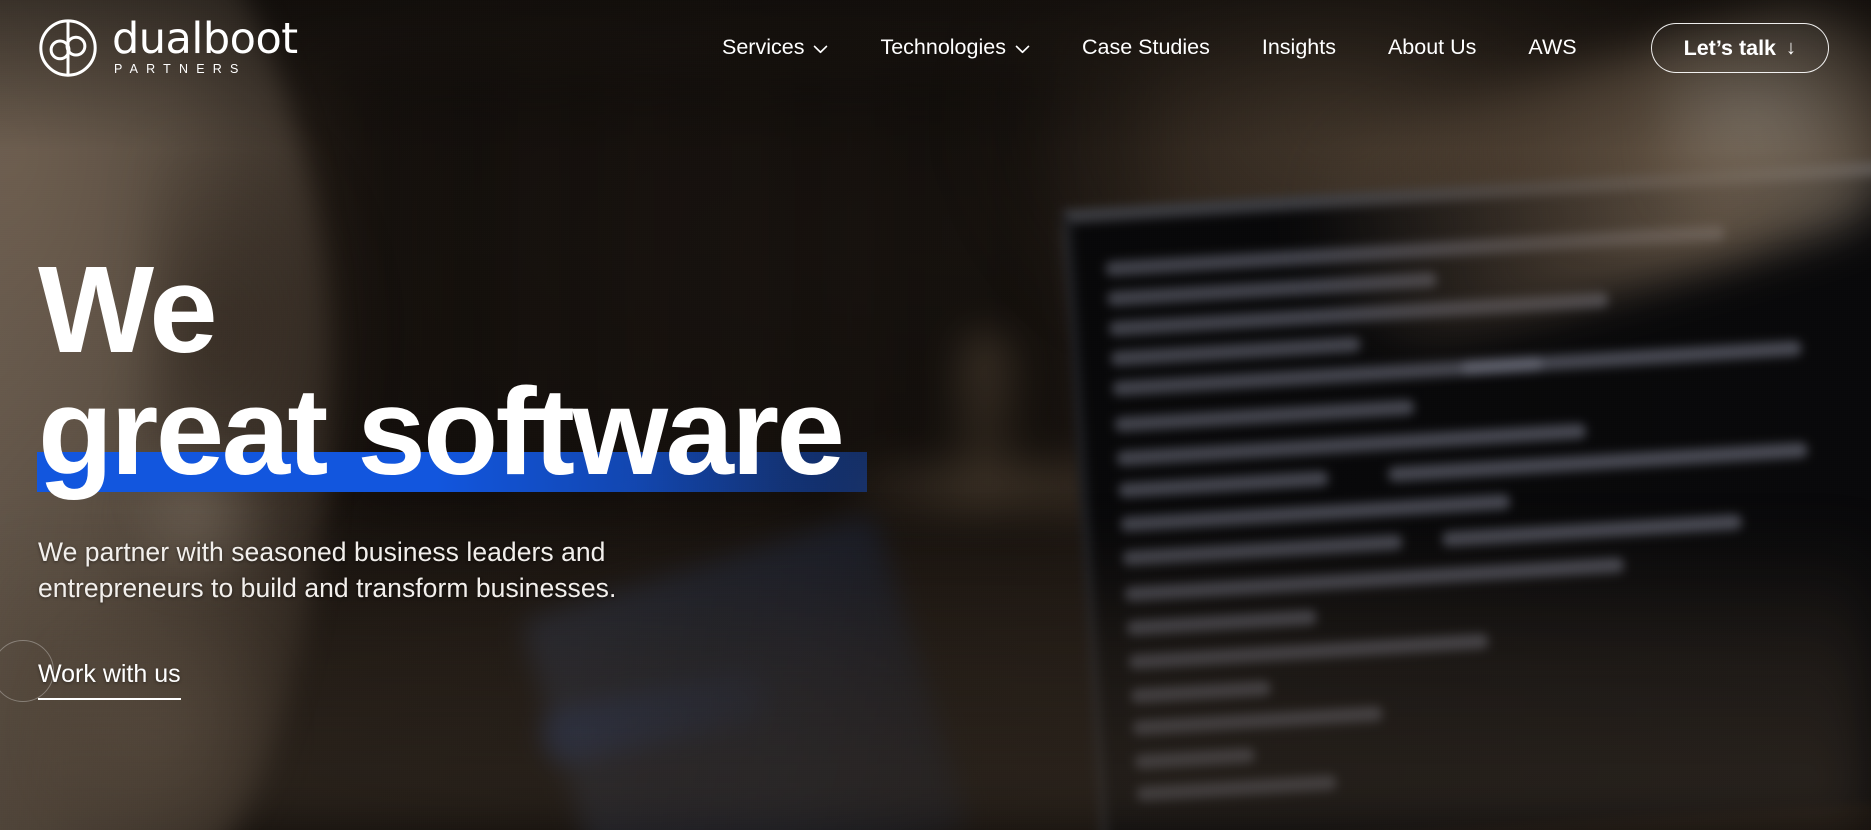  I want to click on headline-line-2: great software, so click(441, 432).